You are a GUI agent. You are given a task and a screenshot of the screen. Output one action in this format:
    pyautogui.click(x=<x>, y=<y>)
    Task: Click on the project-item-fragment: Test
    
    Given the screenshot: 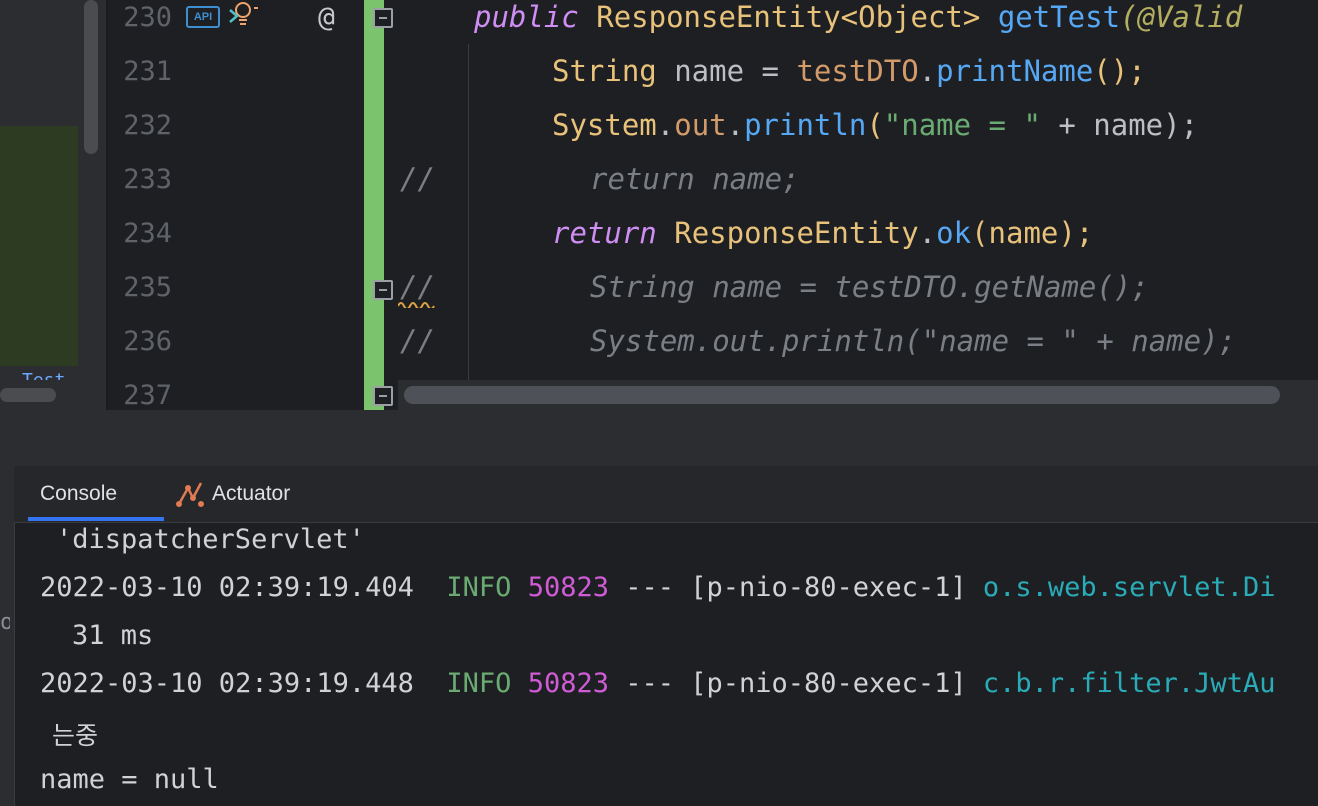 What is the action you would take?
    pyautogui.click(x=47, y=374)
    